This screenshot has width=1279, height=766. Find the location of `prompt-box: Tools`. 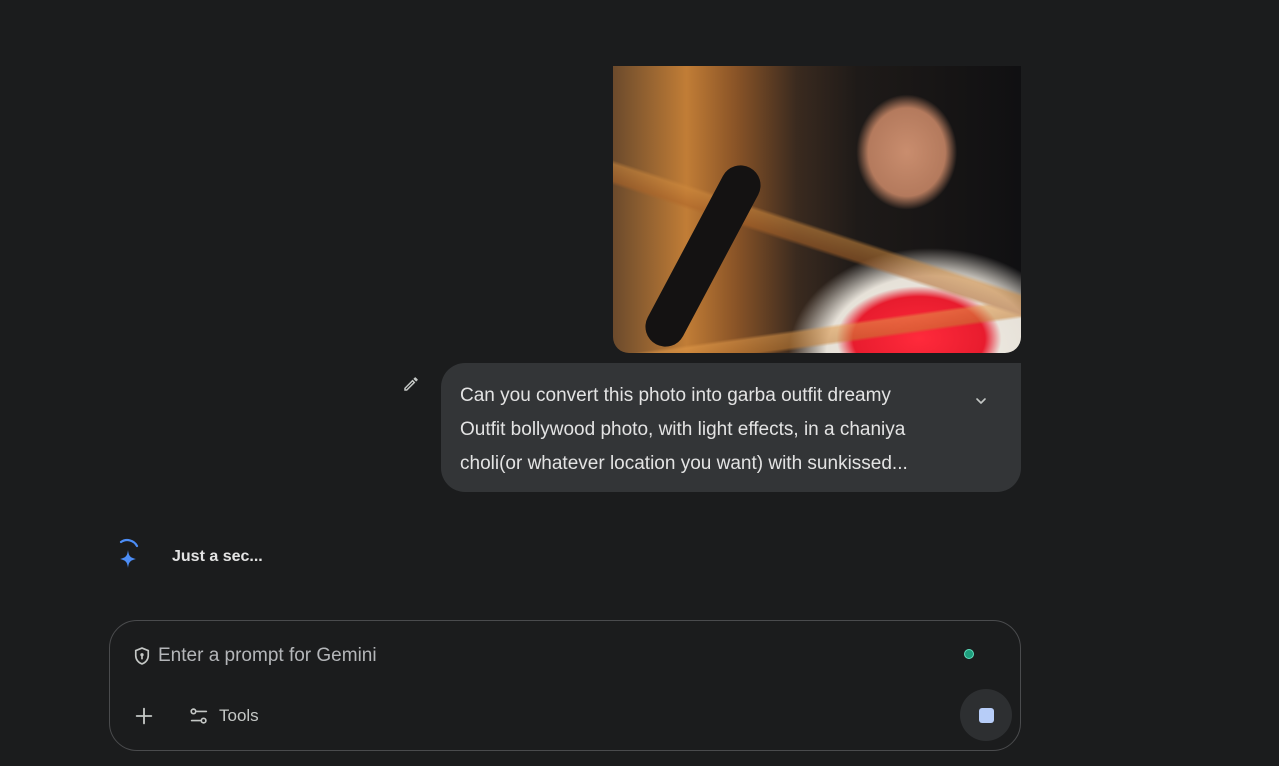

prompt-box: Tools is located at coordinates (565, 685).